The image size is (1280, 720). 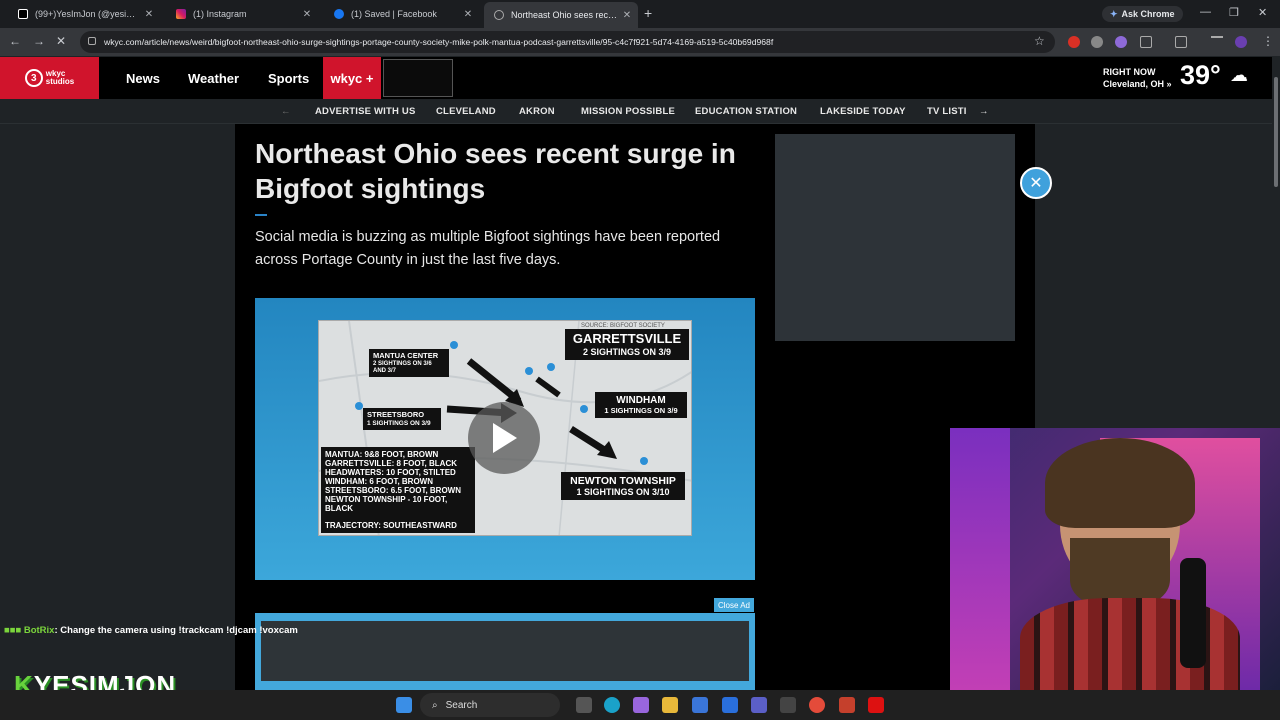 What do you see at coordinates (876, 705) in the screenshot?
I see `obs-icon` at bounding box center [876, 705].